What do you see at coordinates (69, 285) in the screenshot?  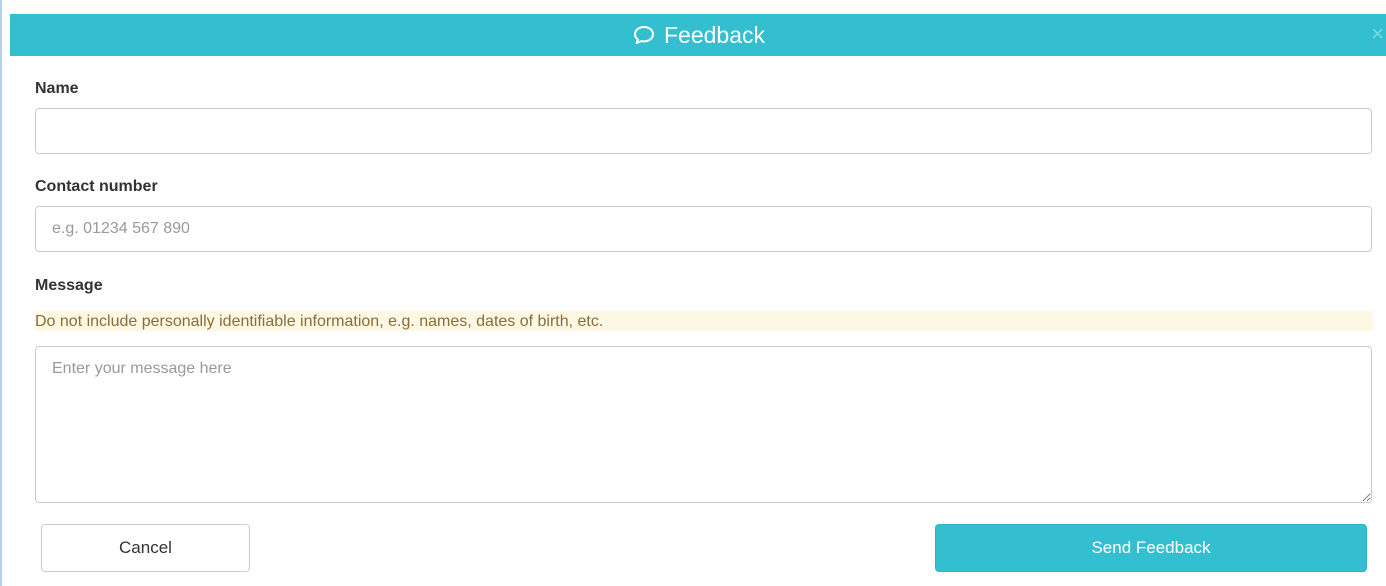 I see `message-label: Message` at bounding box center [69, 285].